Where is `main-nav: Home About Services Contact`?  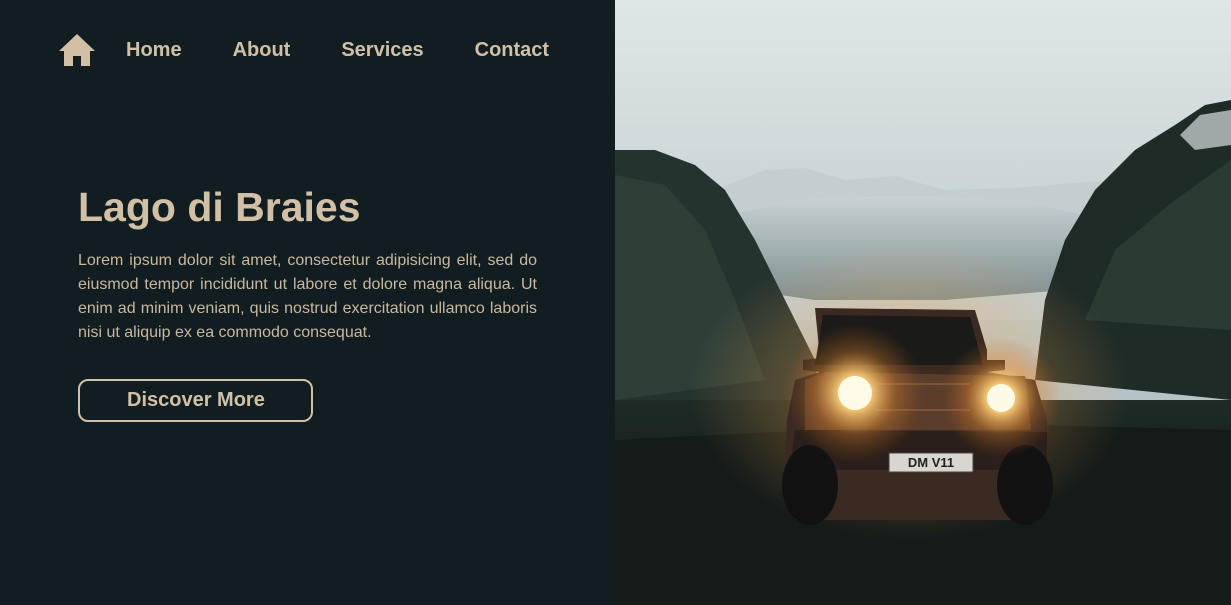 main-nav: Home About Services Contact is located at coordinates (303, 50).